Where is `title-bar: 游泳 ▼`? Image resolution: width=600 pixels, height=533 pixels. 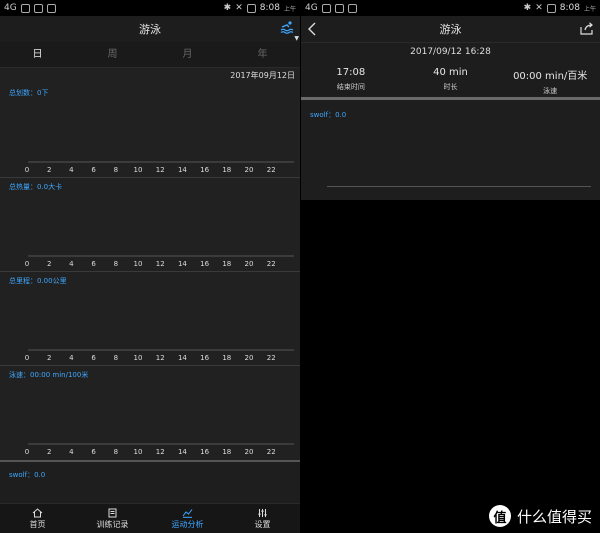
title-bar: 游泳 ▼ is located at coordinates (150, 29).